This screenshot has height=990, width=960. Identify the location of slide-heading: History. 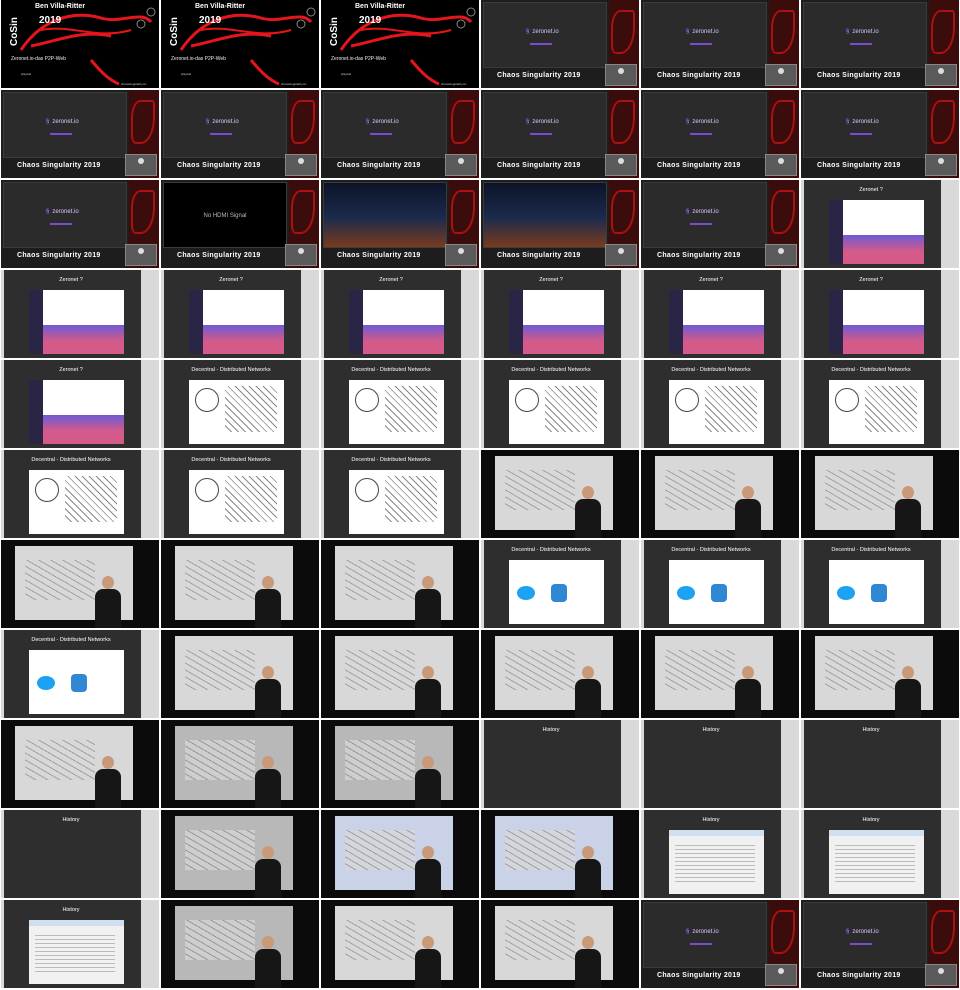
(871, 730).